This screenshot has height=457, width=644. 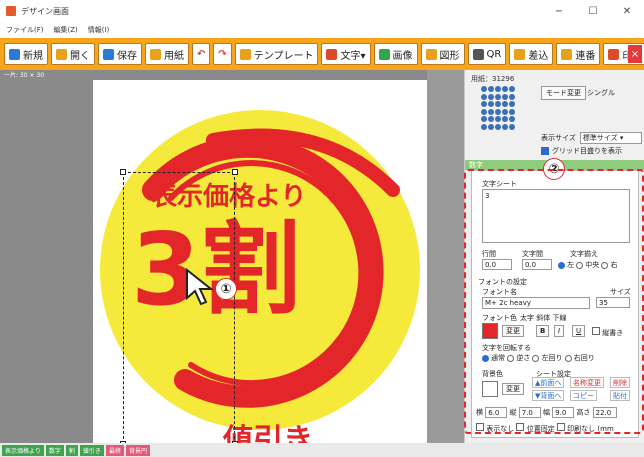 I want to click on bring-front-button: ▲前面へ, so click(x=548, y=382).